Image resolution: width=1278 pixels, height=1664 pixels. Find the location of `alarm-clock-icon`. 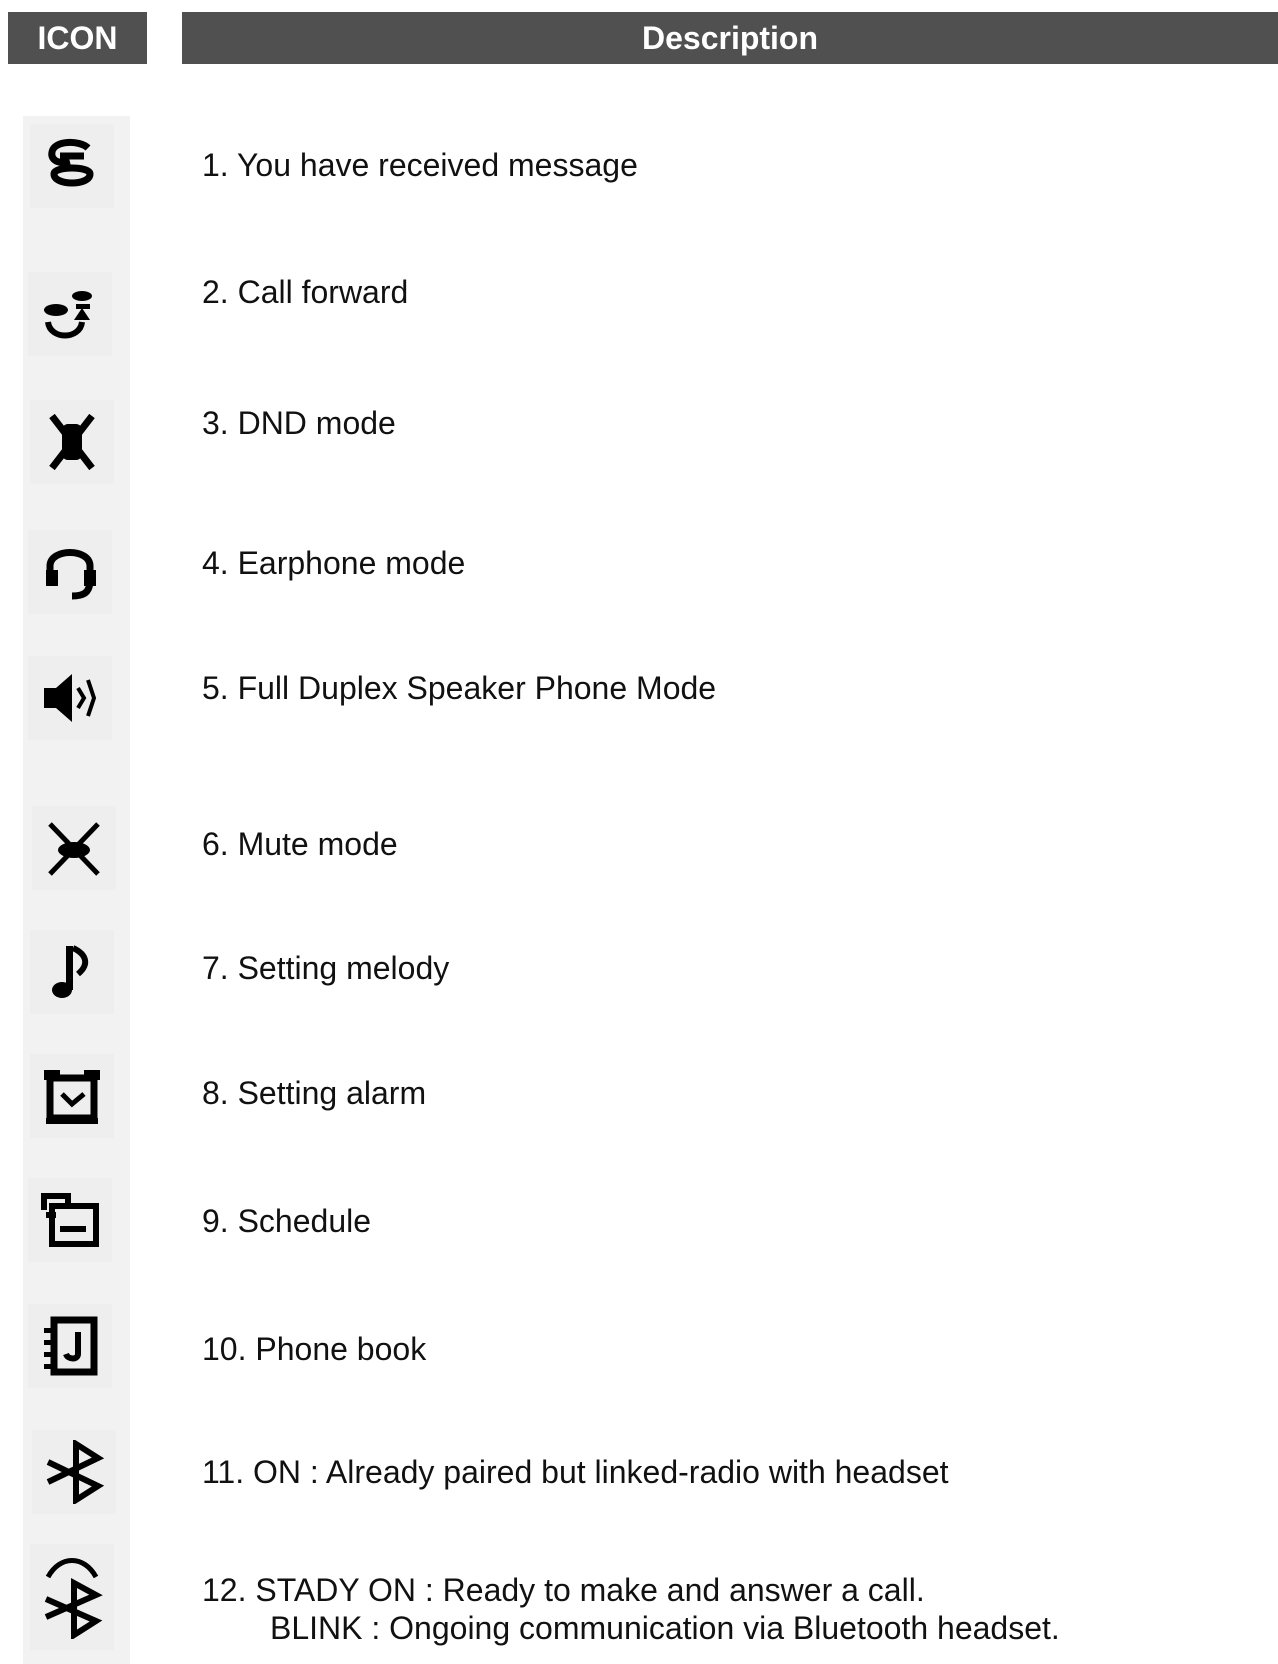

alarm-clock-icon is located at coordinates (72, 1096).